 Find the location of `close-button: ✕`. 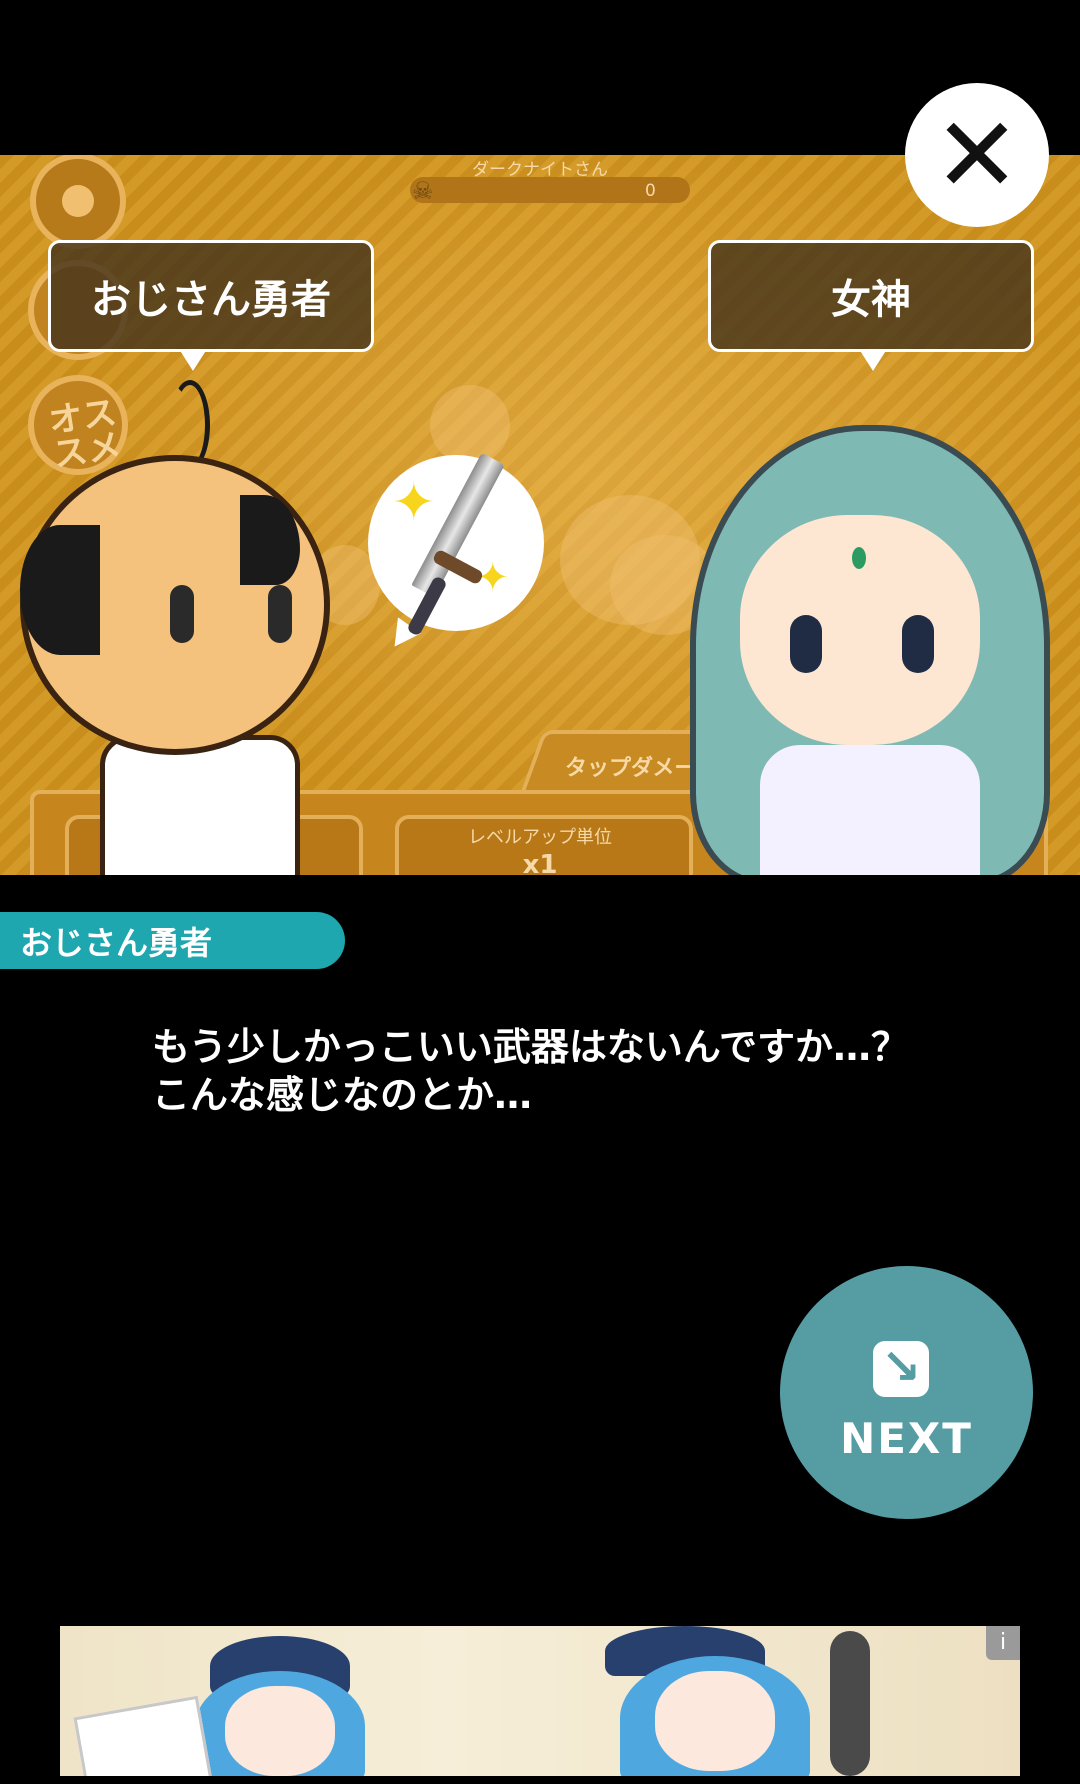

close-button: ✕ is located at coordinates (977, 155).